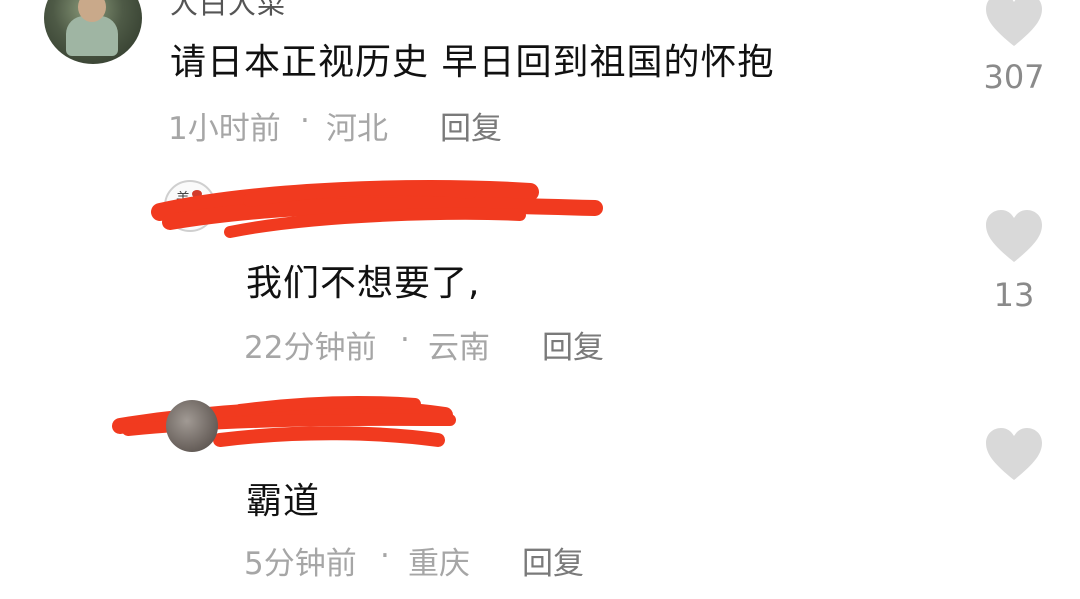 The height and width of the screenshot is (599, 1080). What do you see at coordinates (1014, 295) in the screenshot?
I see `like-count: 13` at bounding box center [1014, 295].